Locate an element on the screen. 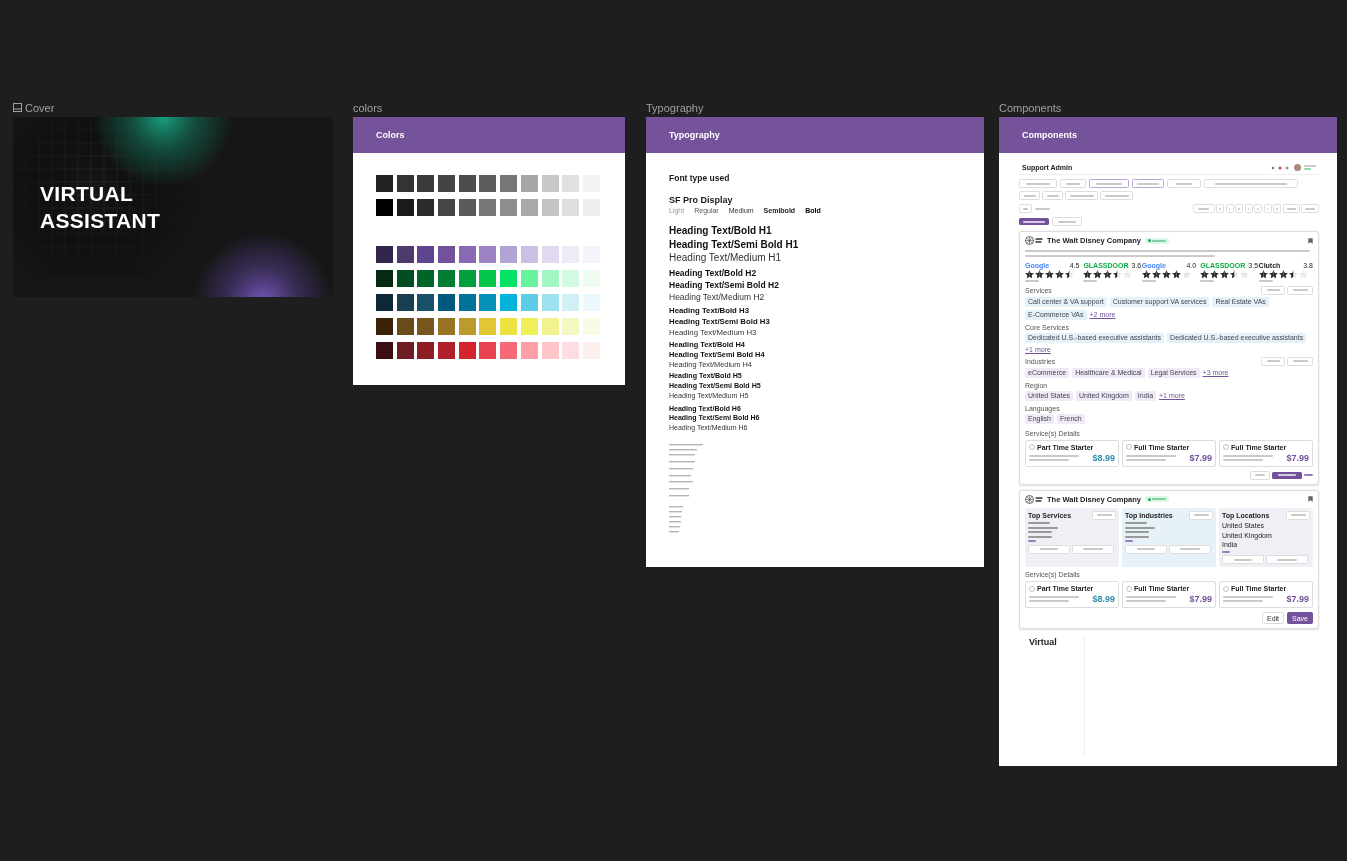 The height and width of the screenshot is (861, 1347). font-name: SF Pro Display is located at coordinates (701, 200).